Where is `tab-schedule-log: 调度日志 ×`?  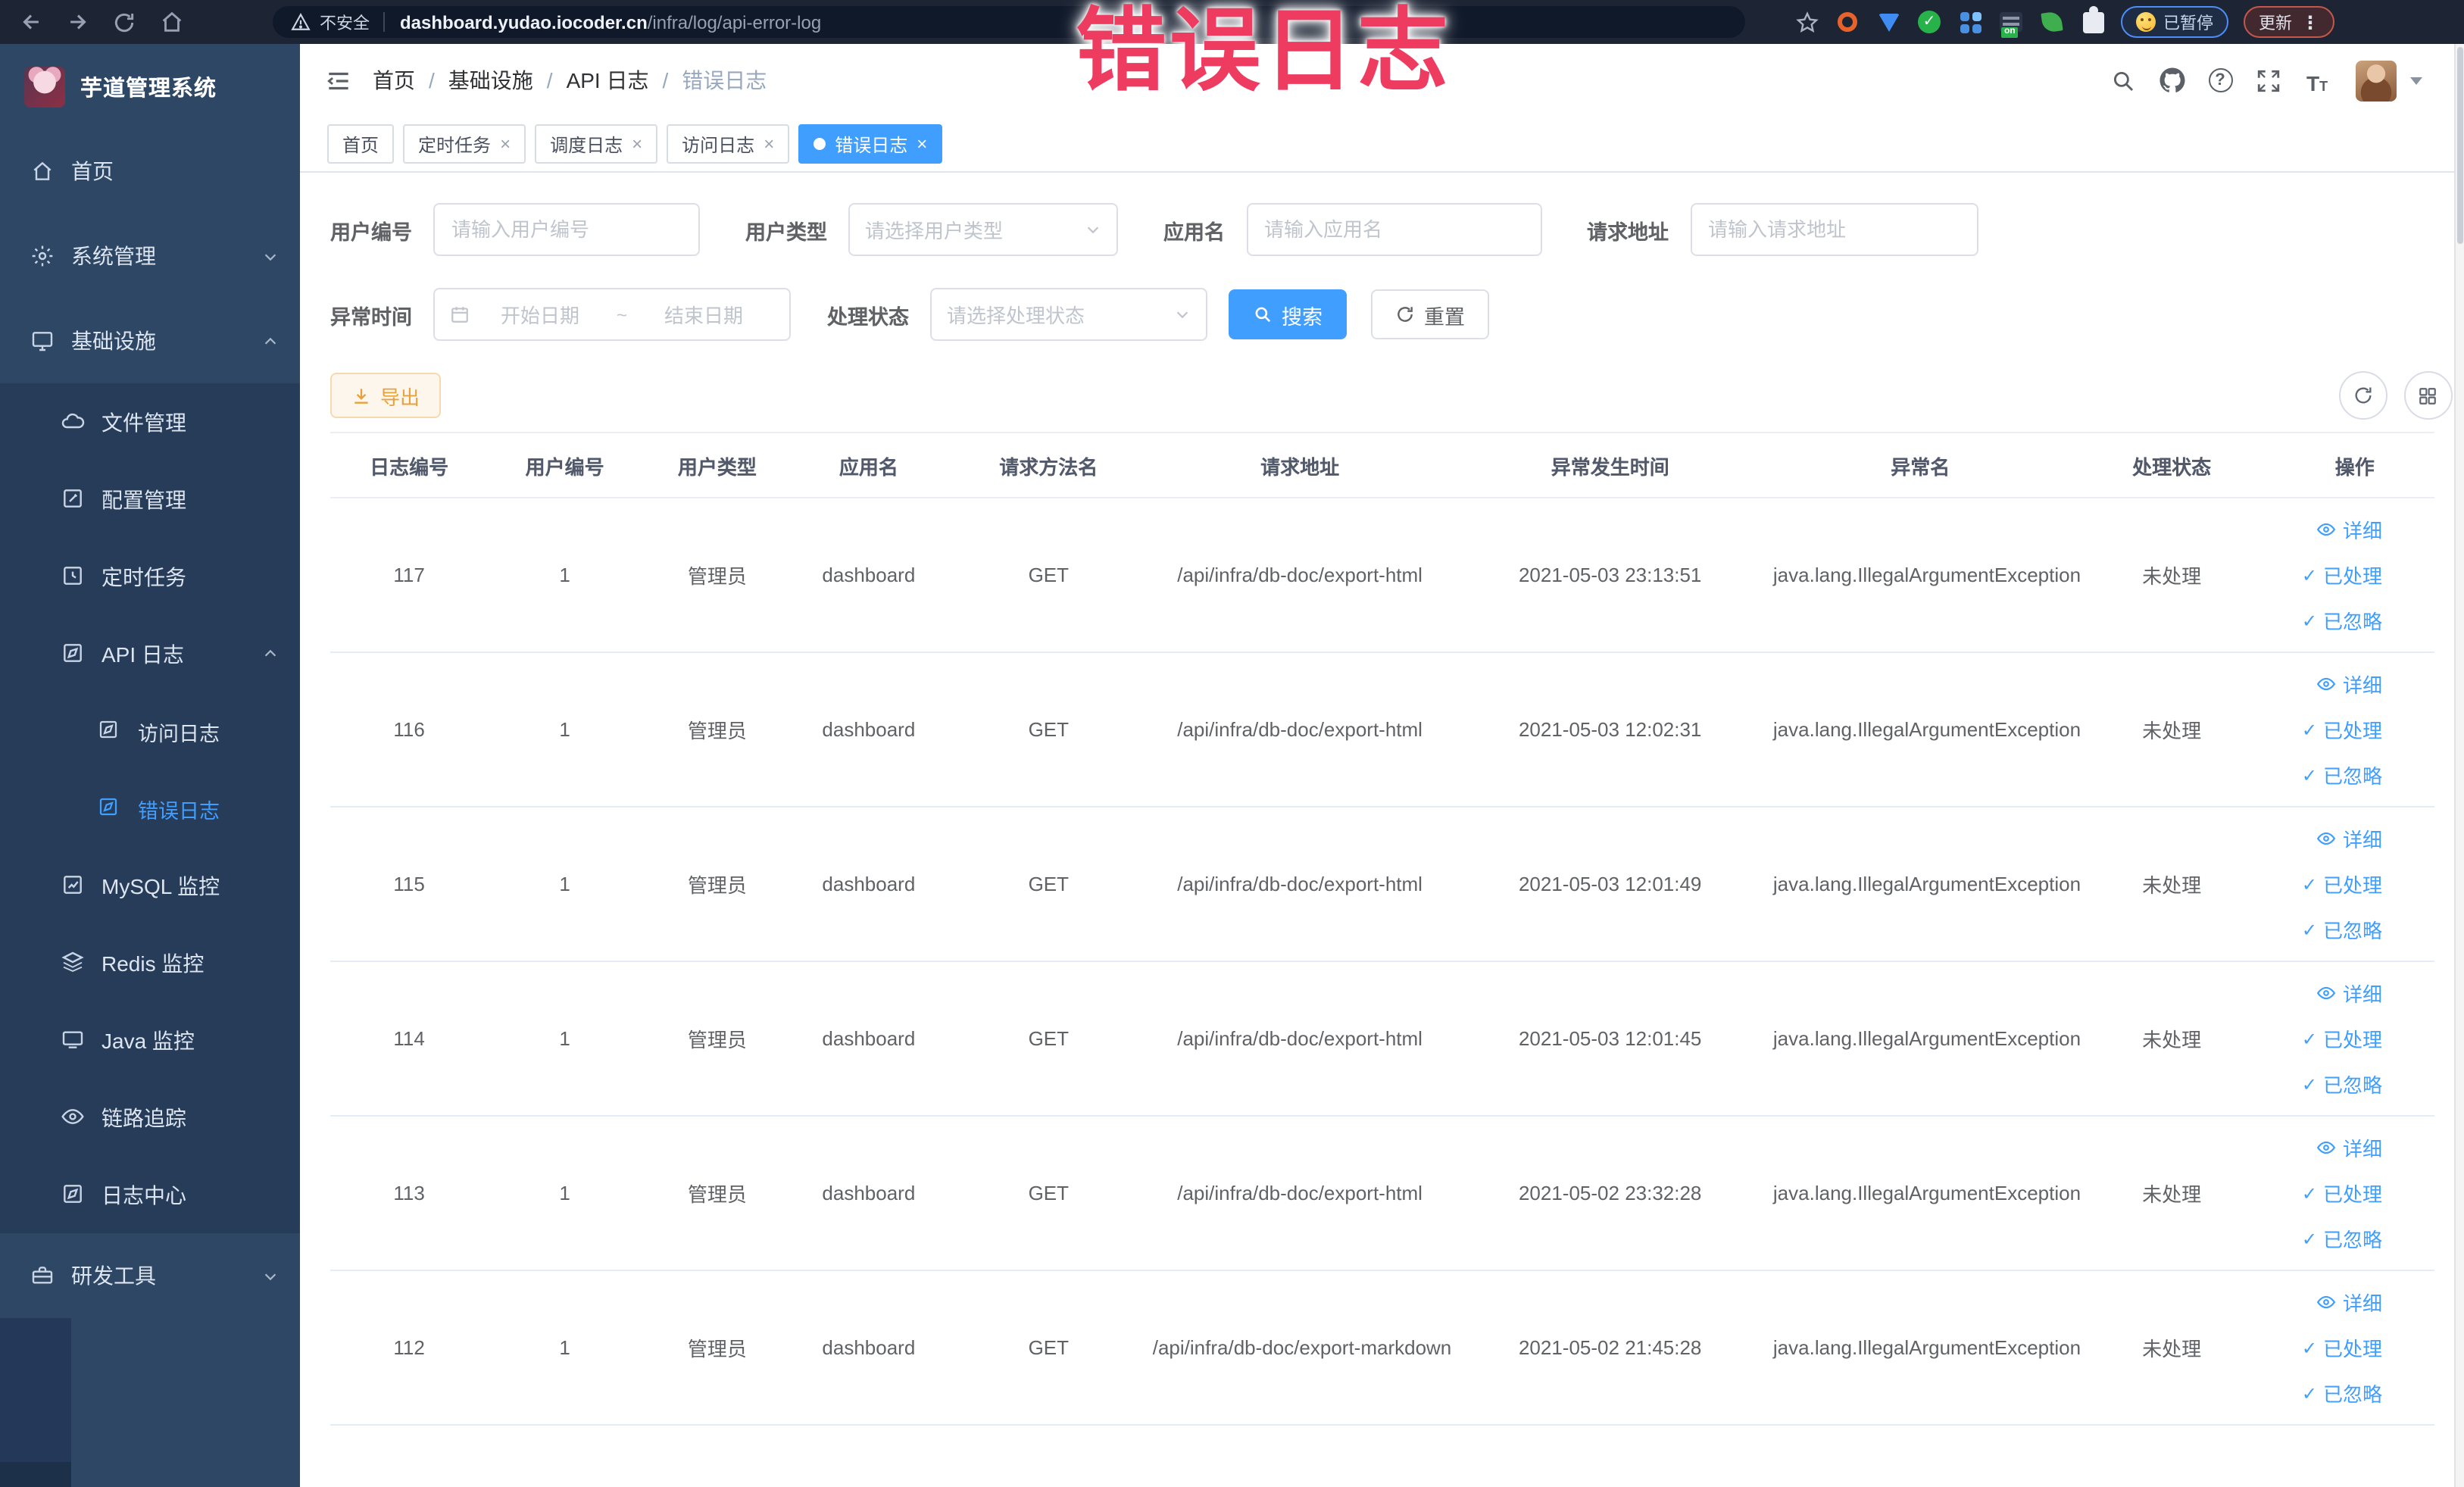 tab-schedule-log: 调度日志 × is located at coordinates (596, 144).